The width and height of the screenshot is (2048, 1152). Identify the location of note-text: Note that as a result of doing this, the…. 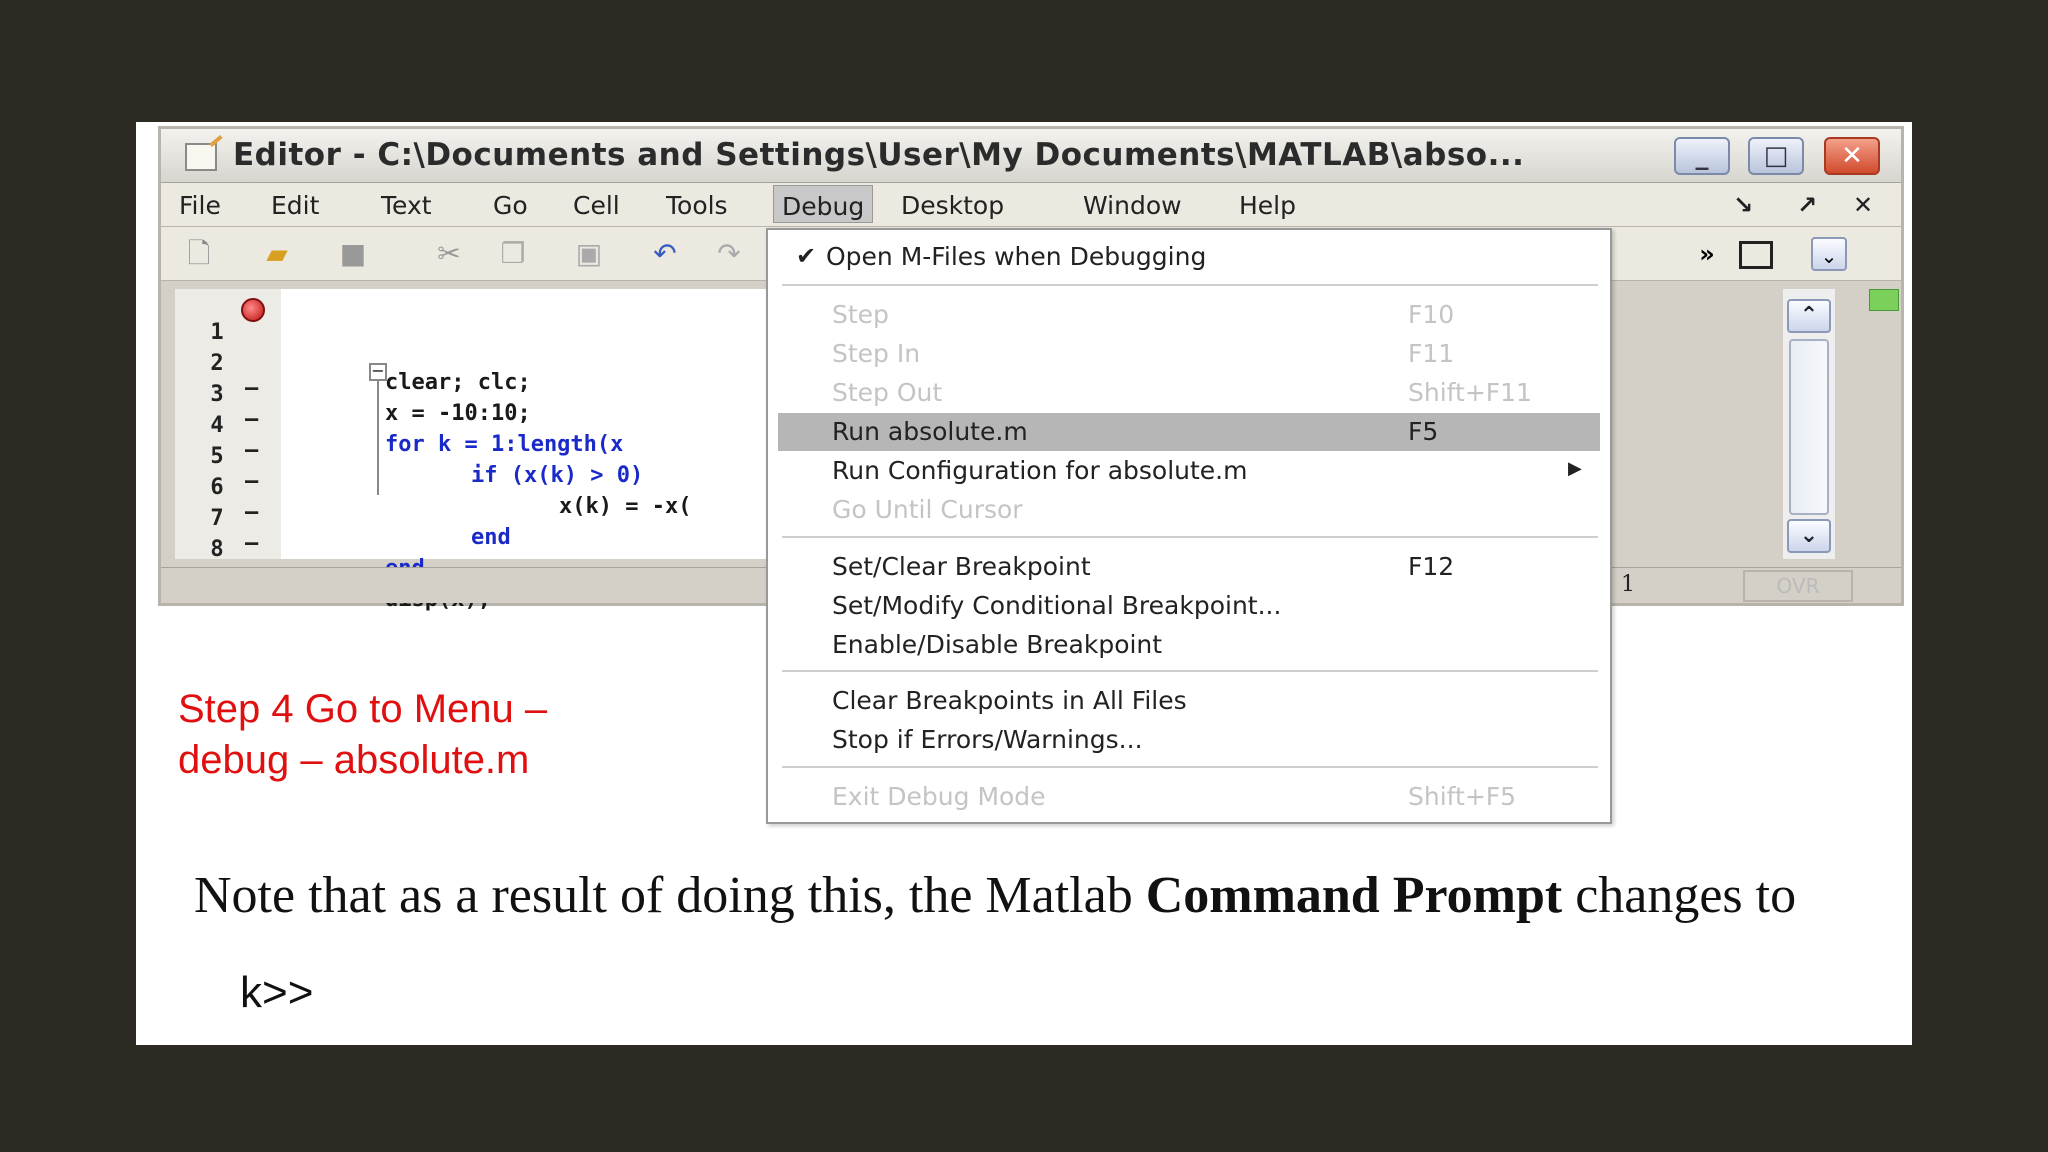
(670, 895).